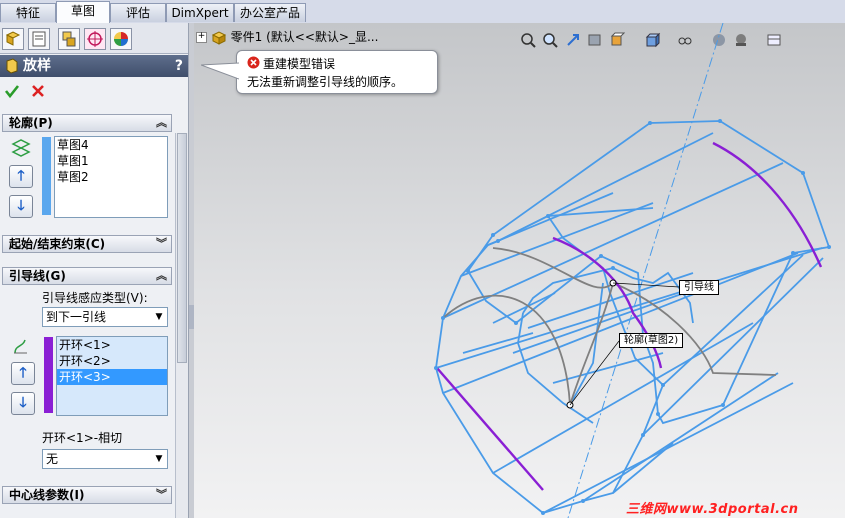 The image size is (845, 518). I want to click on guide-curve-icon, so click(20, 346).